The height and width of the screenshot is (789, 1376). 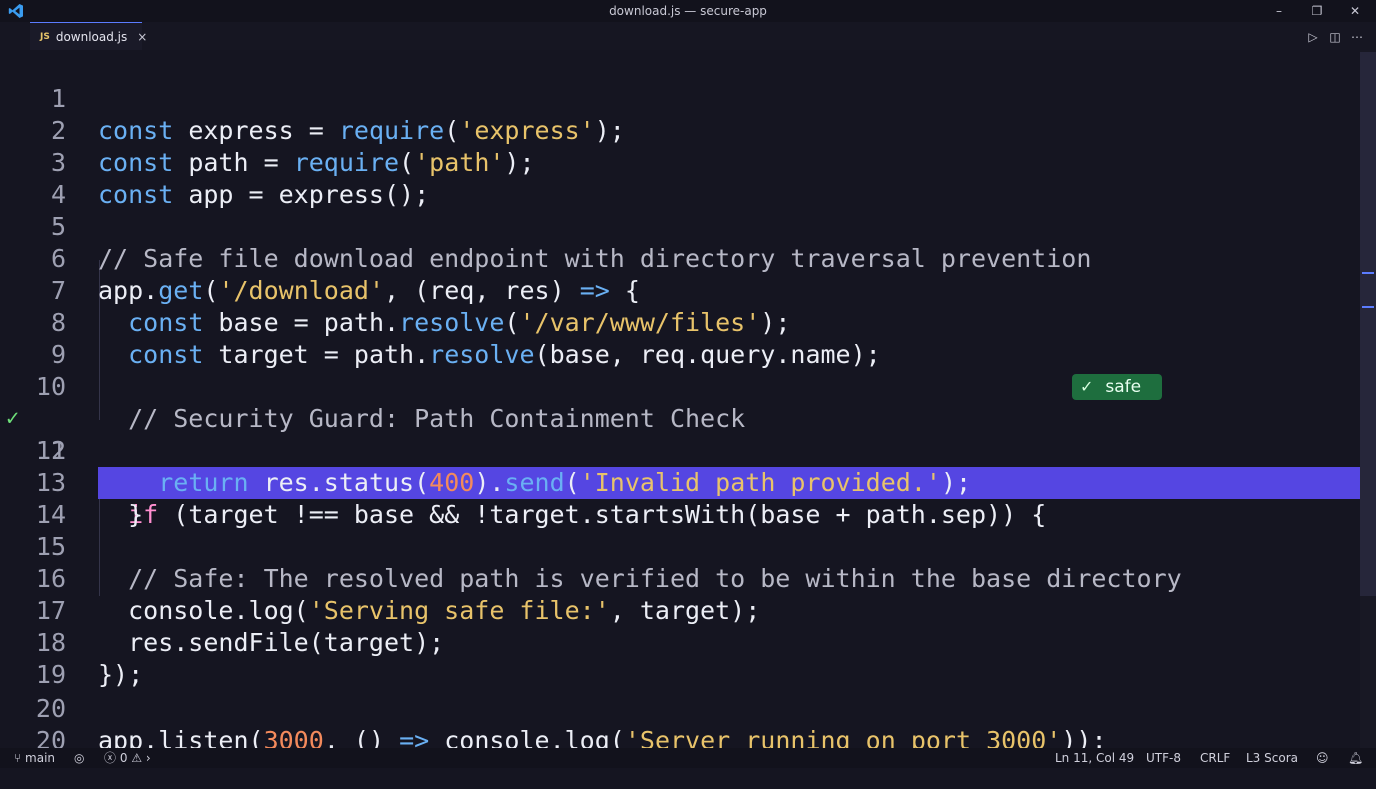 What do you see at coordinates (1313, 37) in the screenshot?
I see `run-file-icon: ▷` at bounding box center [1313, 37].